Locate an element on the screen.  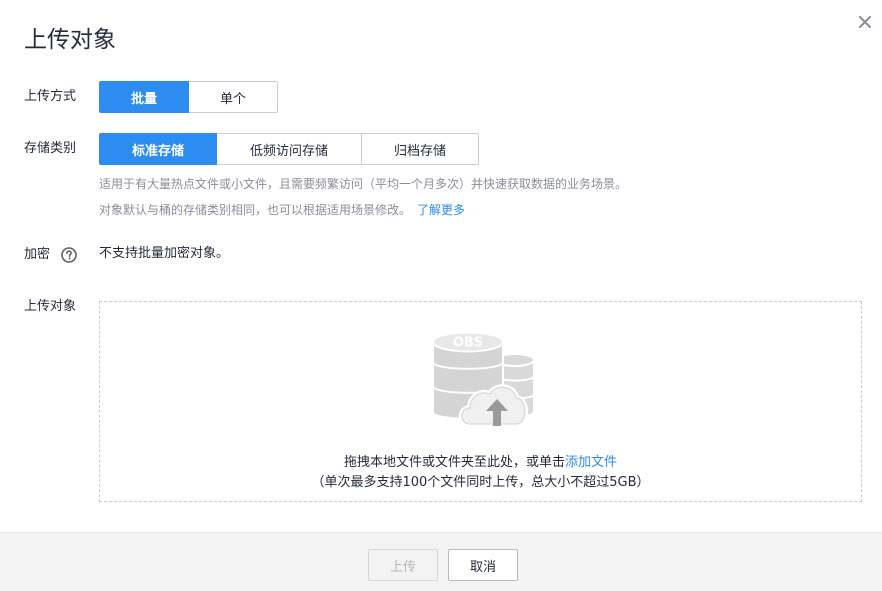
add-file-link: 添加文件 is located at coordinates (591, 462).